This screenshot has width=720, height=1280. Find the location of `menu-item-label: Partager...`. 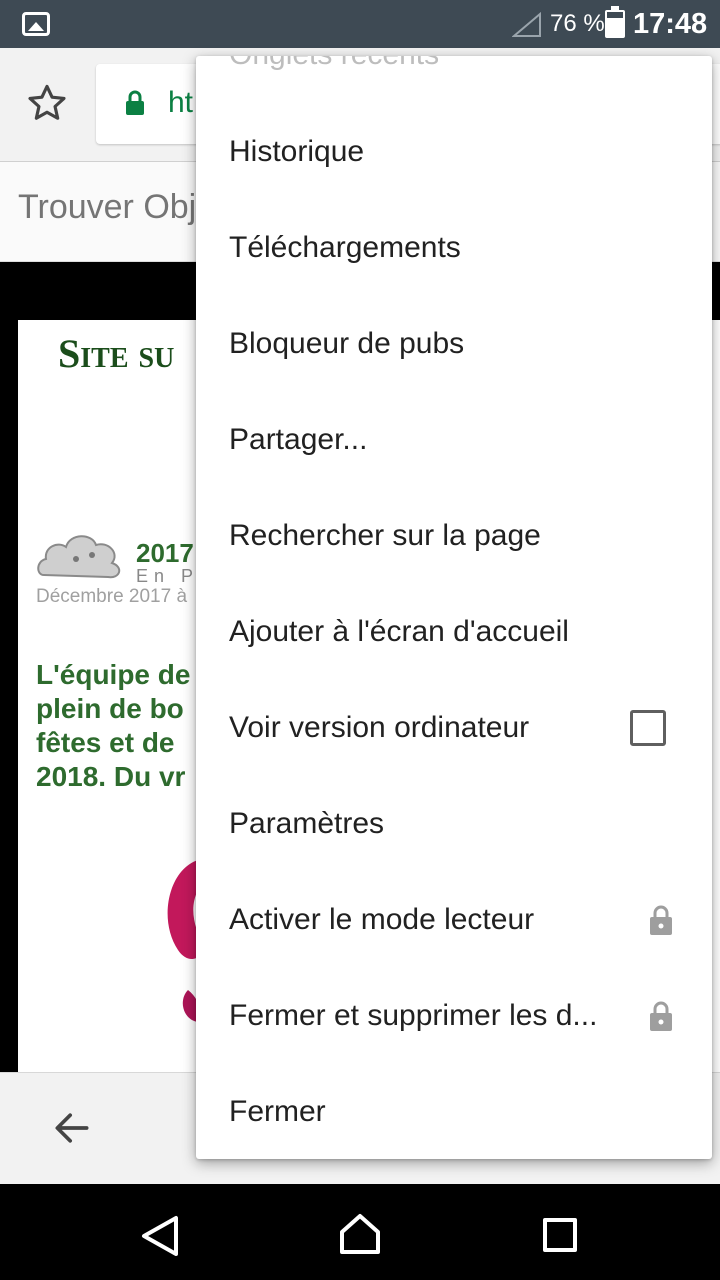

menu-item-label: Partager... is located at coordinates (298, 439).